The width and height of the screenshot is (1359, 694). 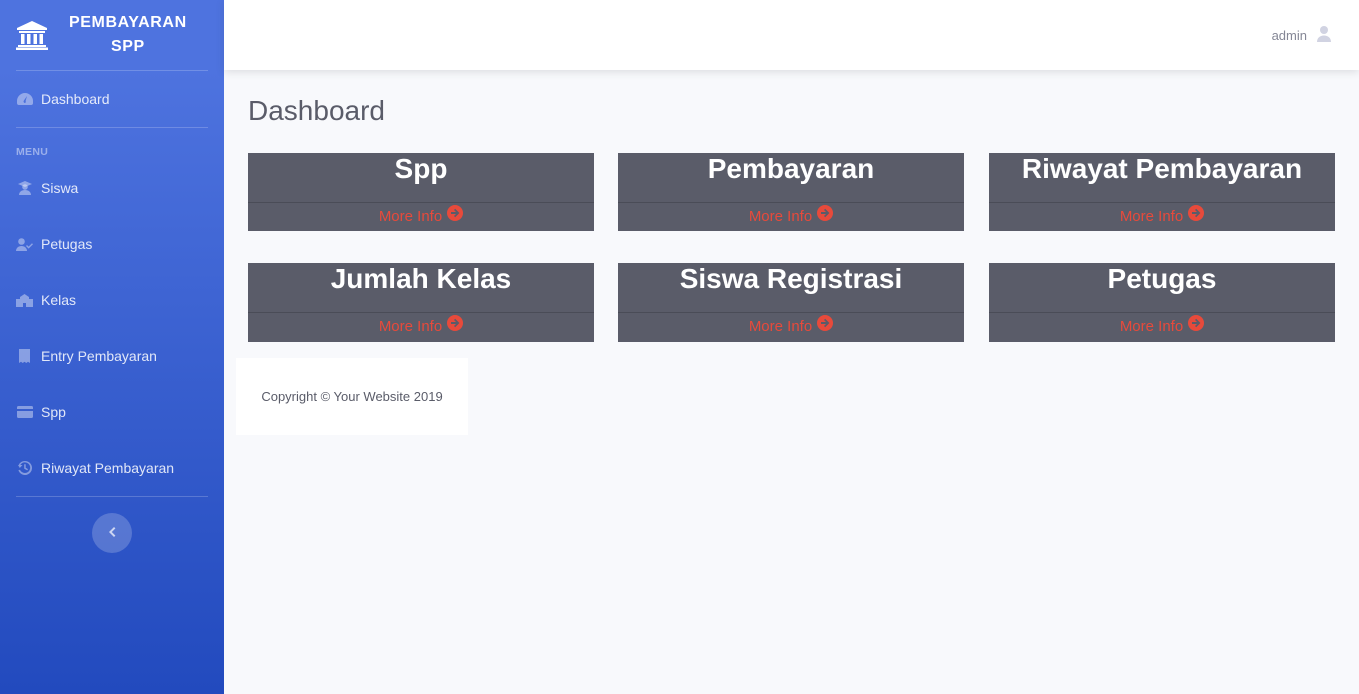 I want to click on username: admin, so click(x=1289, y=35).